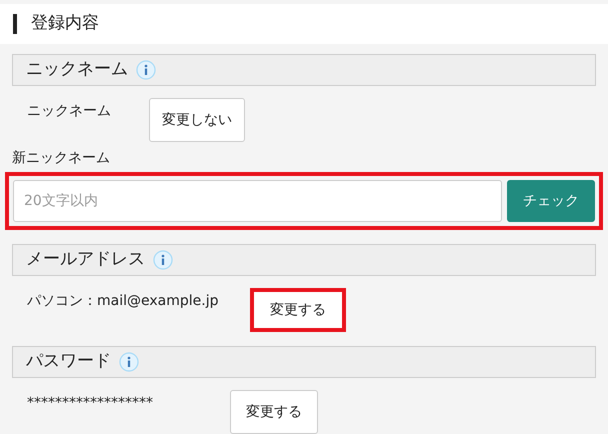 The width and height of the screenshot is (608, 434). What do you see at coordinates (77, 70) in the screenshot?
I see `section-heading: ニックネーム` at bounding box center [77, 70].